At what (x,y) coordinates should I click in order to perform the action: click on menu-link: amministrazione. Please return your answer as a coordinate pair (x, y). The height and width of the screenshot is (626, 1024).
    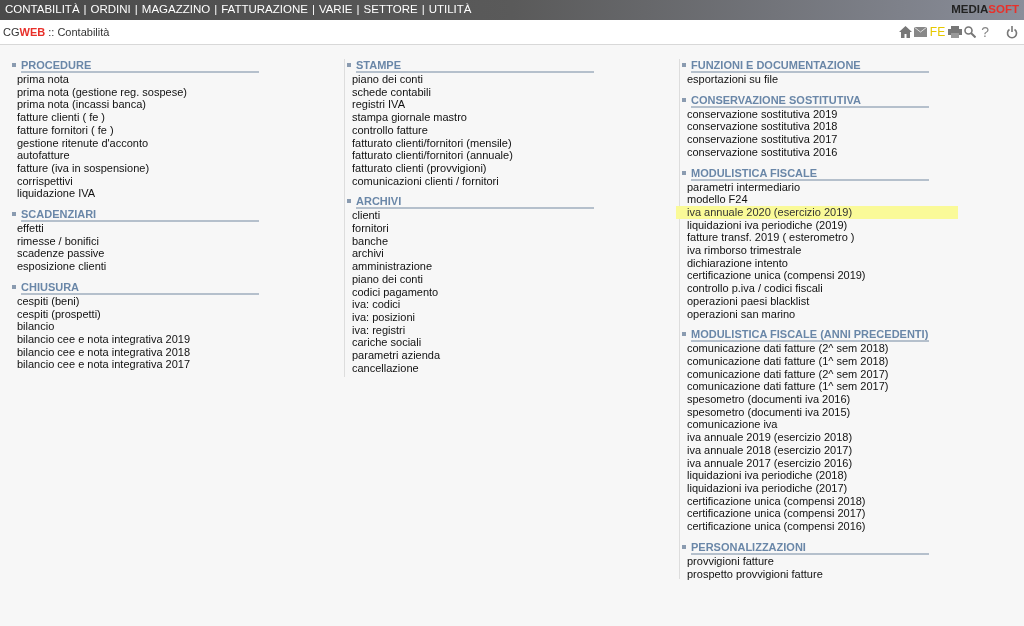
    Looking at the image, I should click on (482, 266).